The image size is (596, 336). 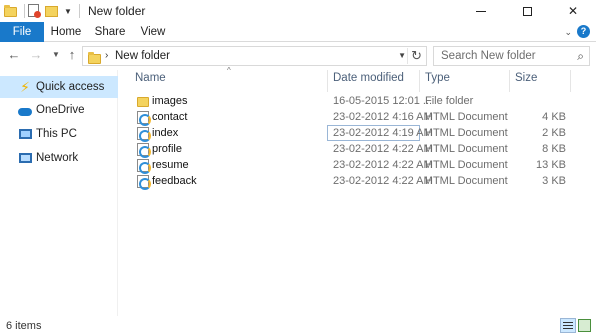 What do you see at coordinates (554, 133) in the screenshot?
I see `file-size: 2 KB` at bounding box center [554, 133].